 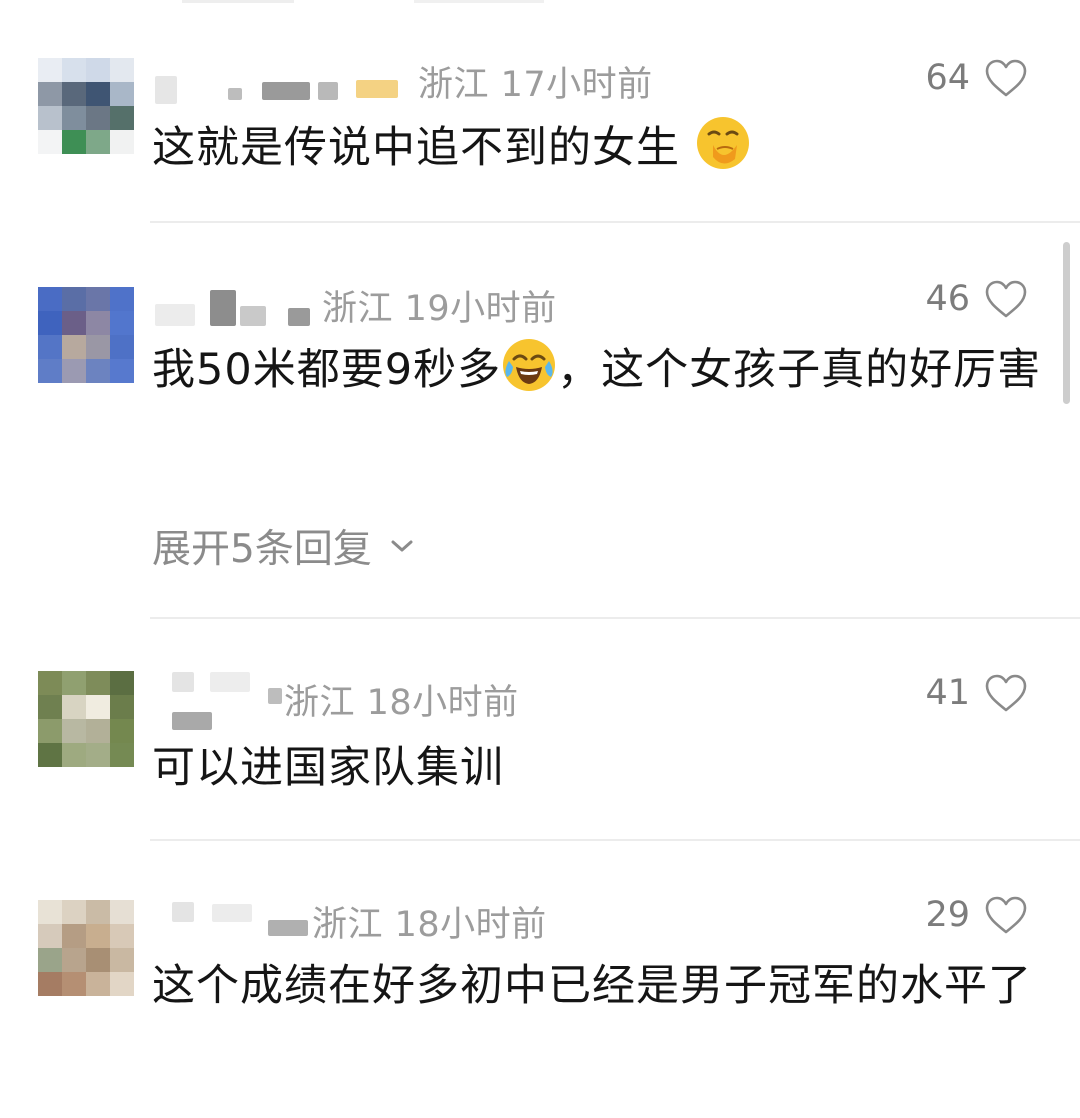 What do you see at coordinates (328, 768) in the screenshot?
I see `comment-text-body: 可以进国家队集训` at bounding box center [328, 768].